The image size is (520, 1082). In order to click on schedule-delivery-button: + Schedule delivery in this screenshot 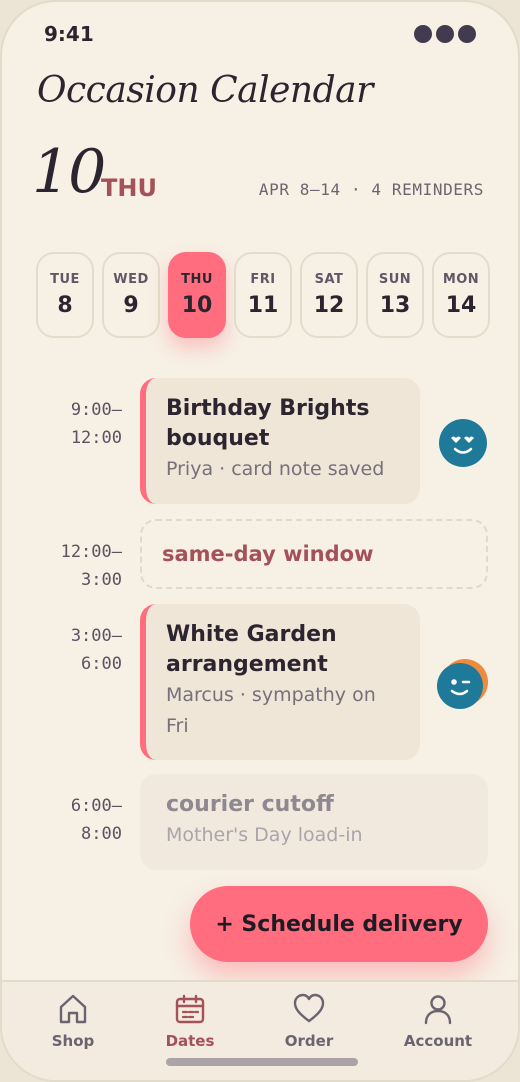, I will do `click(339, 924)`.